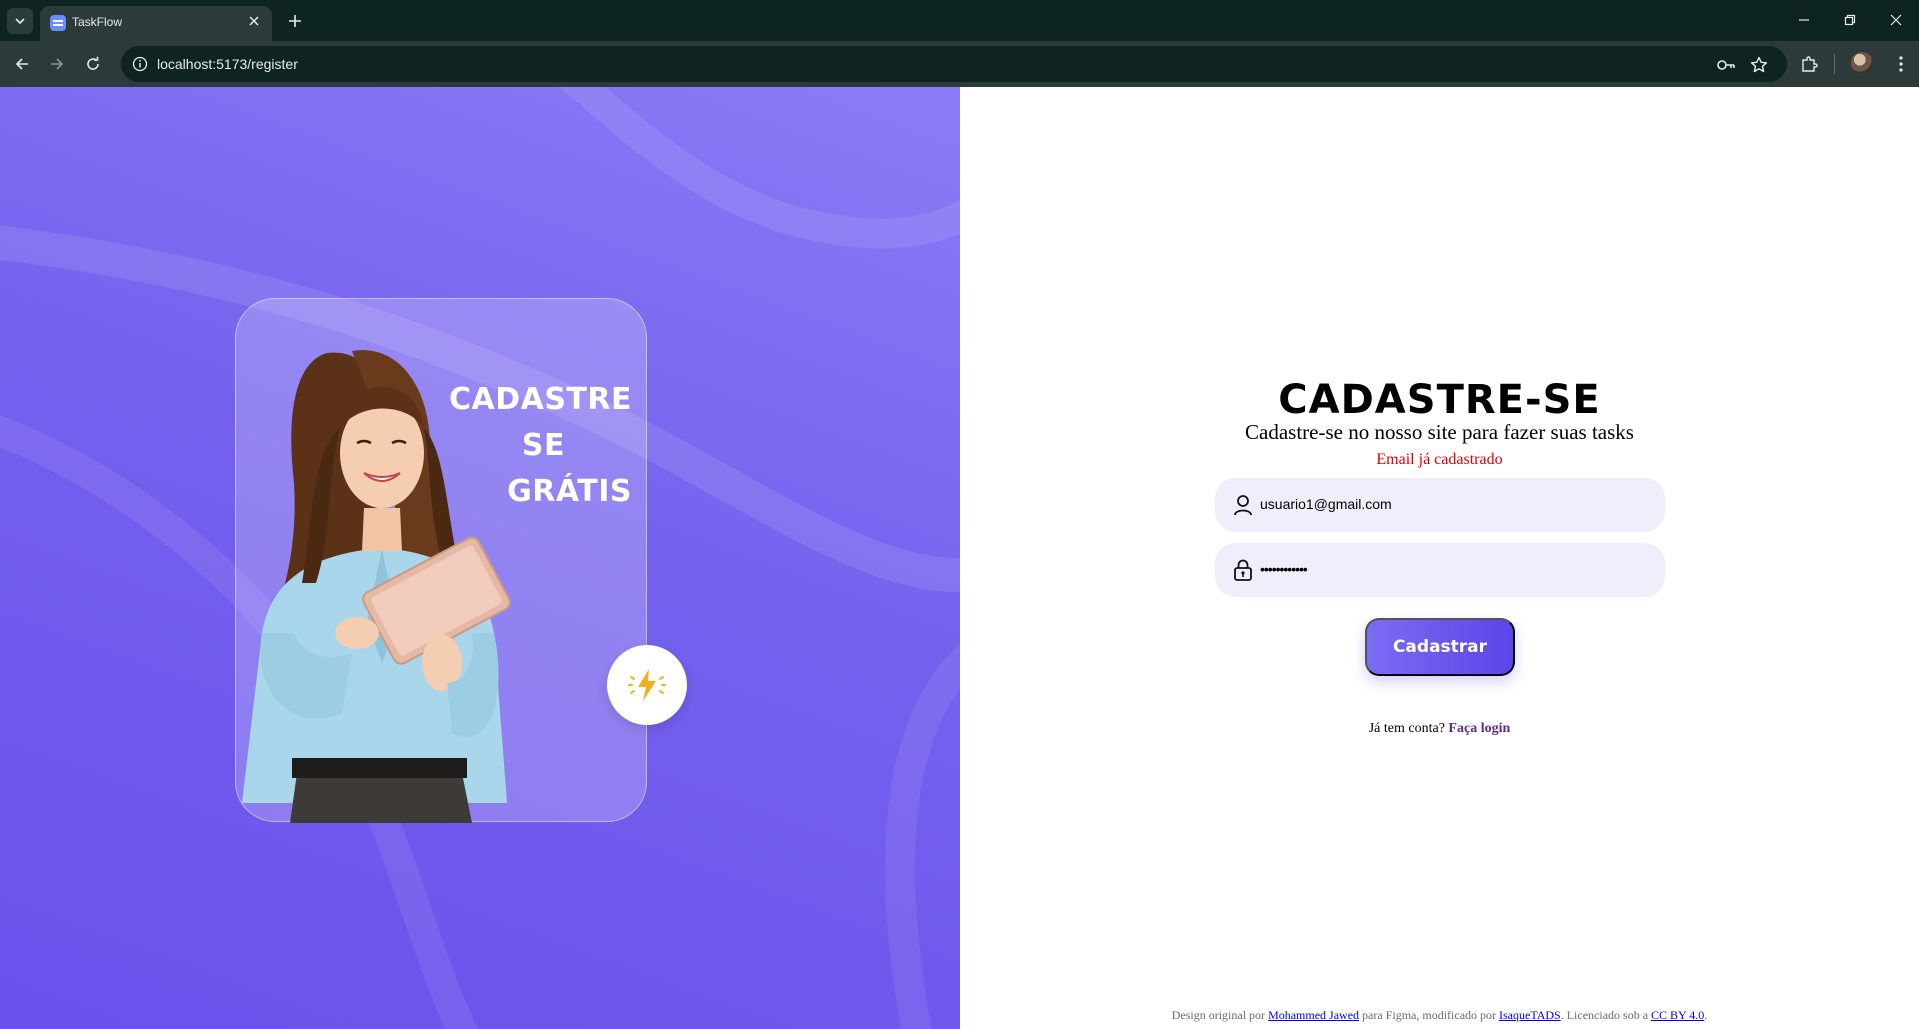  I want to click on forward-button, so click(57, 64).